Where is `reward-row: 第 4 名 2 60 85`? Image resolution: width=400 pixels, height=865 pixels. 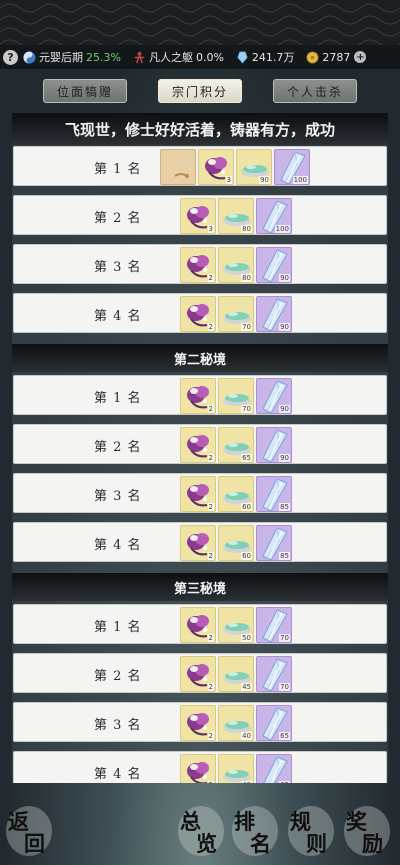 reward-row: 第 4 名 2 60 85 is located at coordinates (200, 542).